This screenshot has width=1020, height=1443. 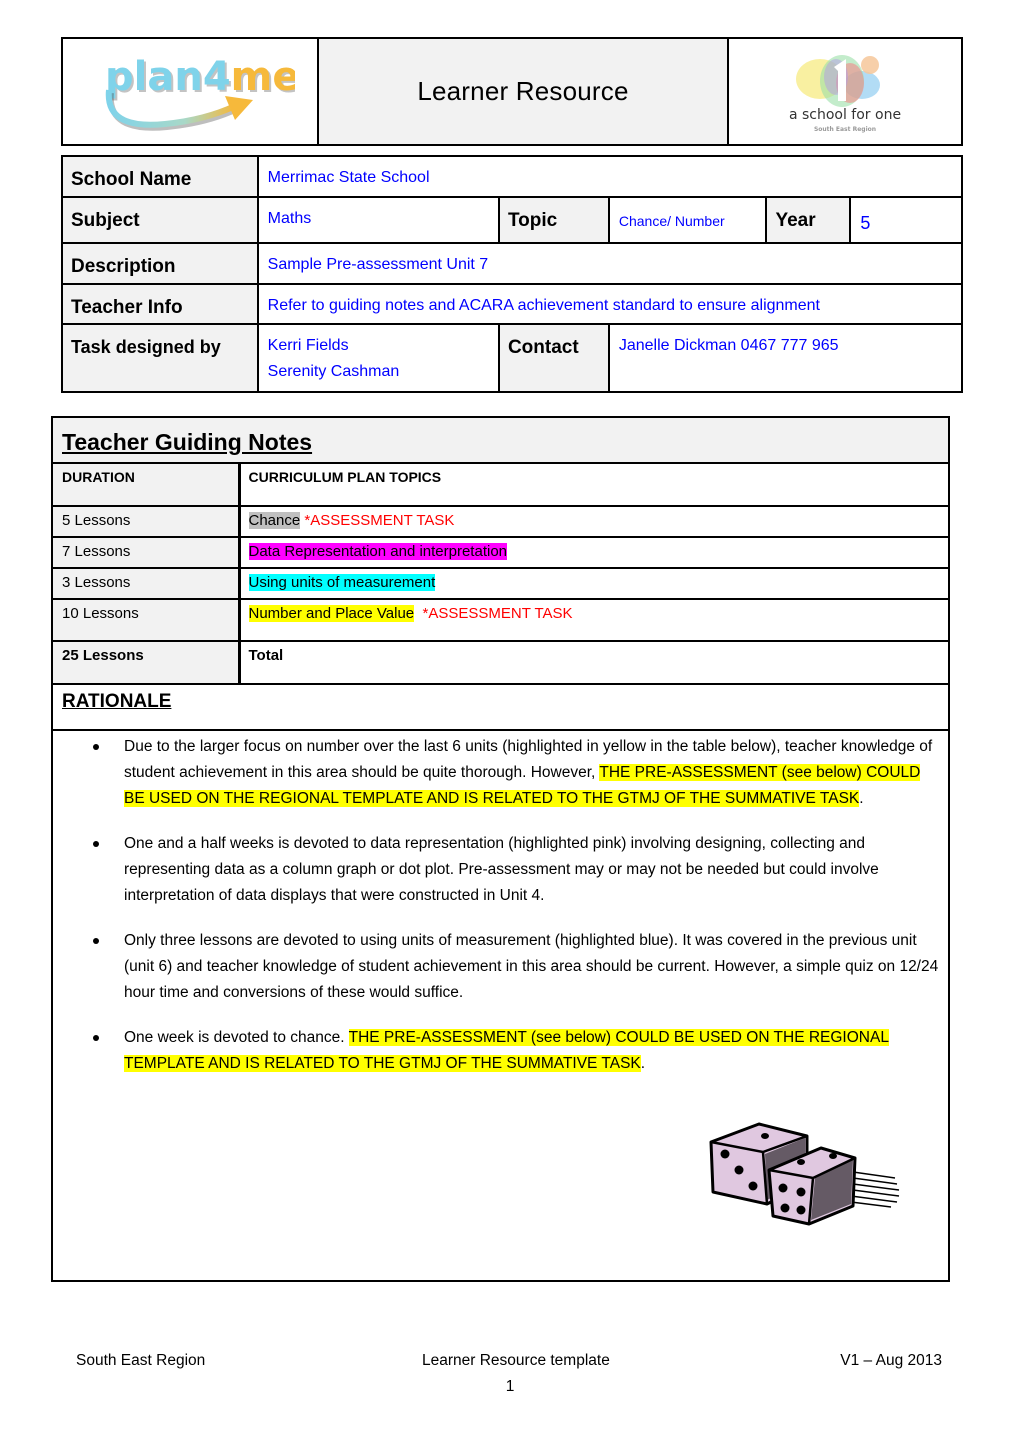 I want to click on table-row: 5 Lessons Chance *ASSESSMENT TASK, so click(x=500, y=522).